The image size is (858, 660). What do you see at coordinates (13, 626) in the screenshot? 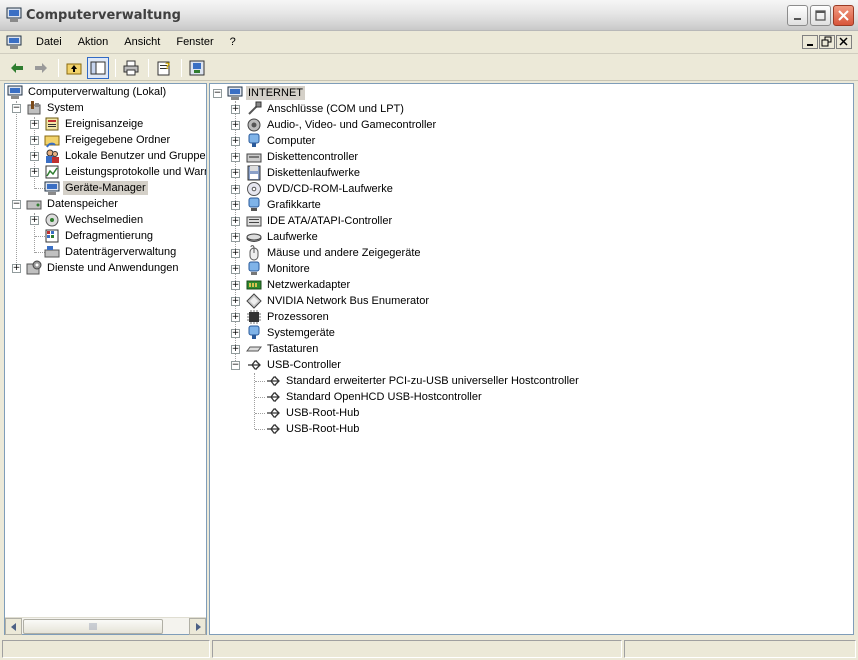
I see `scroll-left-button` at bounding box center [13, 626].